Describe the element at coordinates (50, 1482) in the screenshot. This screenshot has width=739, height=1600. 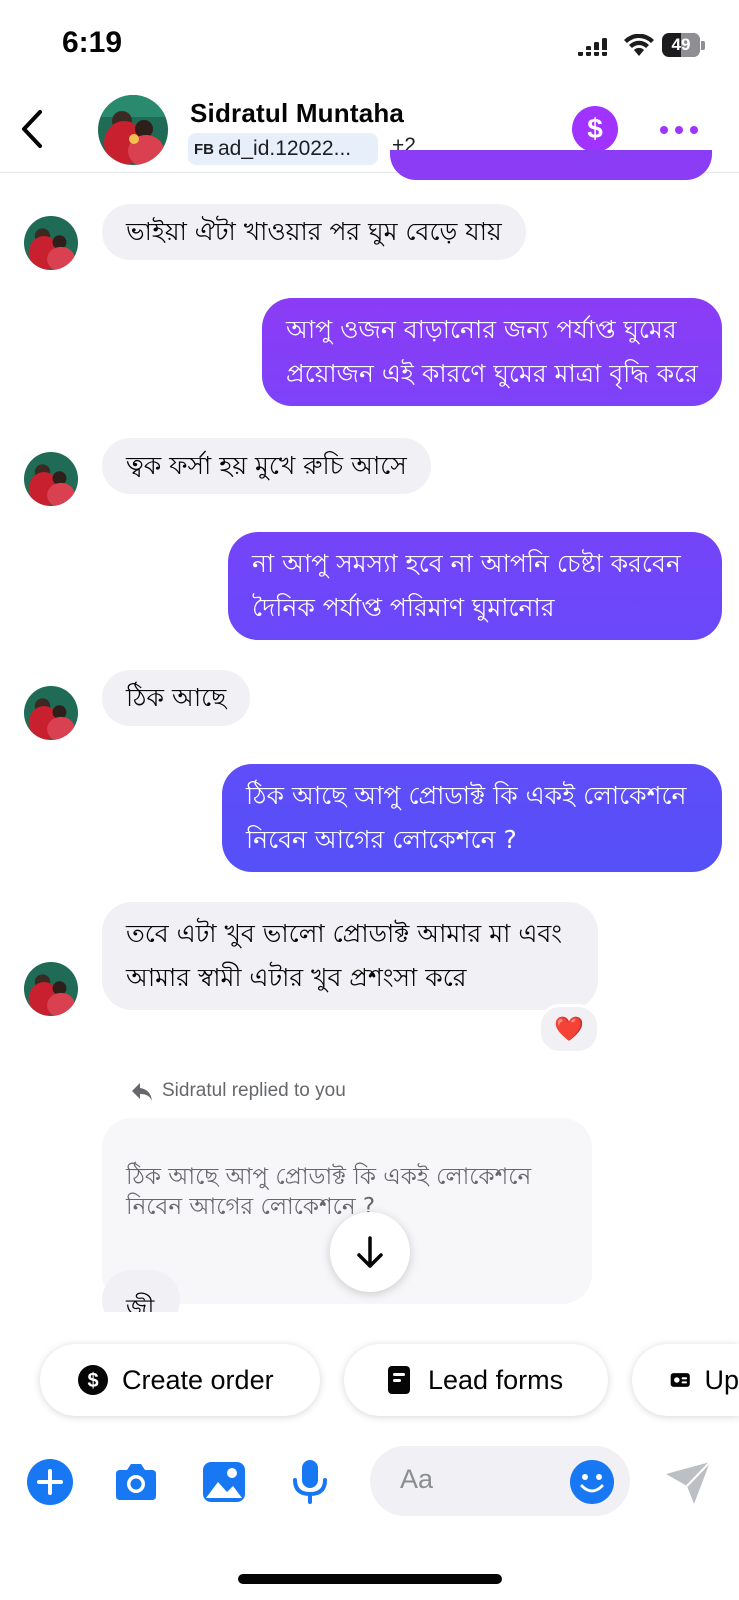
I see `plus-icon` at that location.